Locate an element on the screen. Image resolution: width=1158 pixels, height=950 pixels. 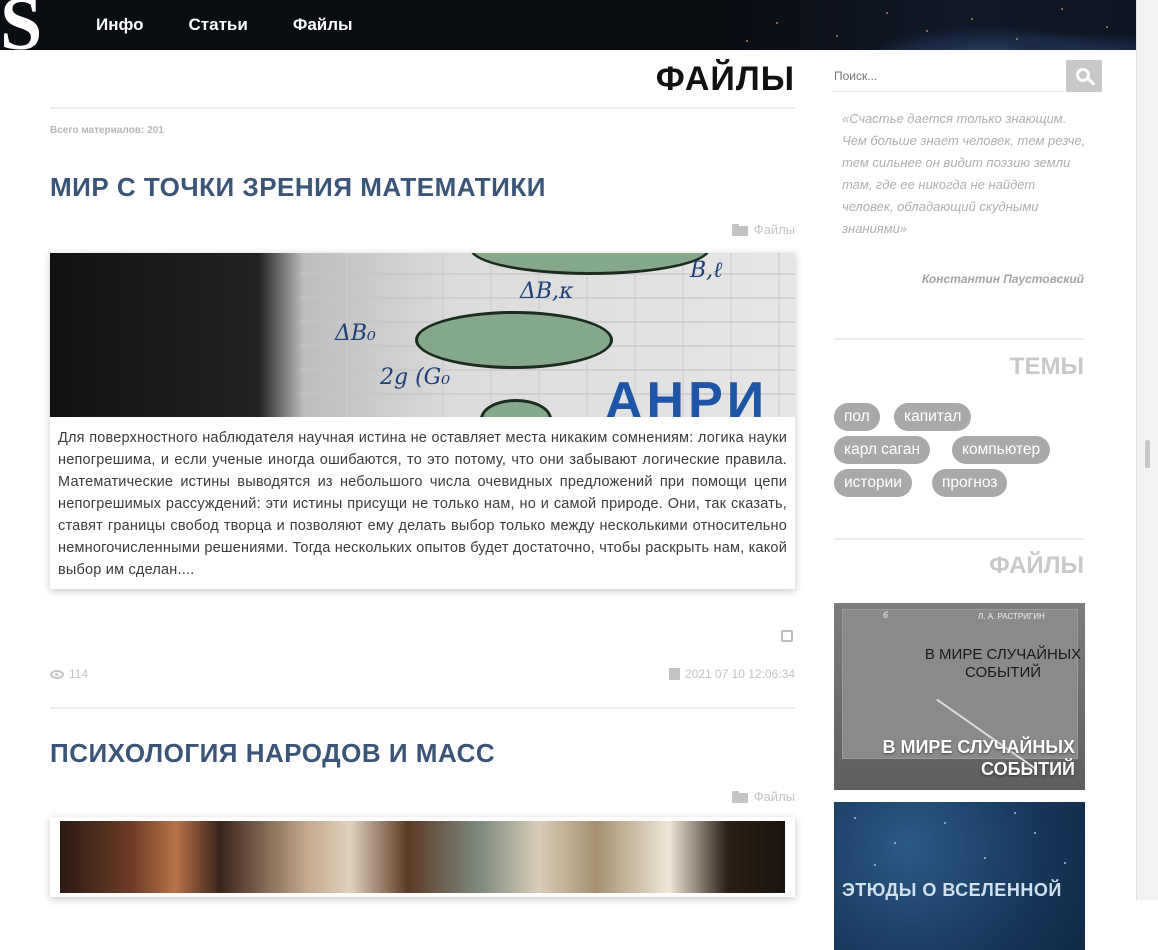
book-cover-number: 6 is located at coordinates (886, 615).